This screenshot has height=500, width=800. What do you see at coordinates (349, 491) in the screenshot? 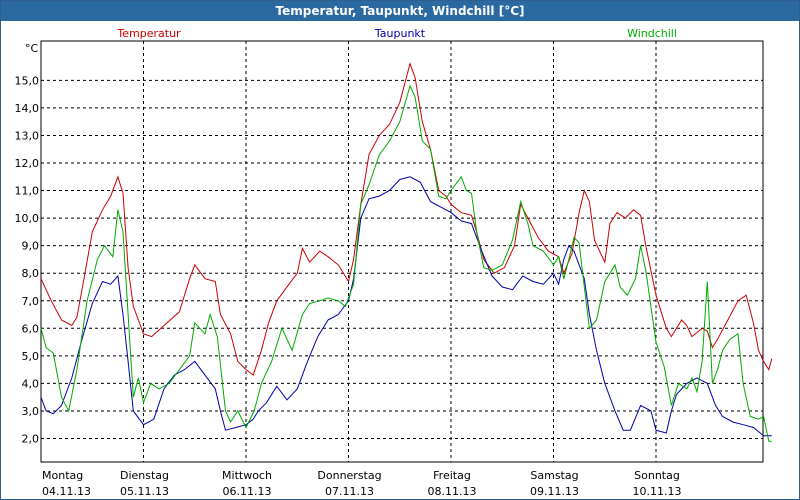
I see `x-tick-date-label: 07.11.13` at bounding box center [349, 491].